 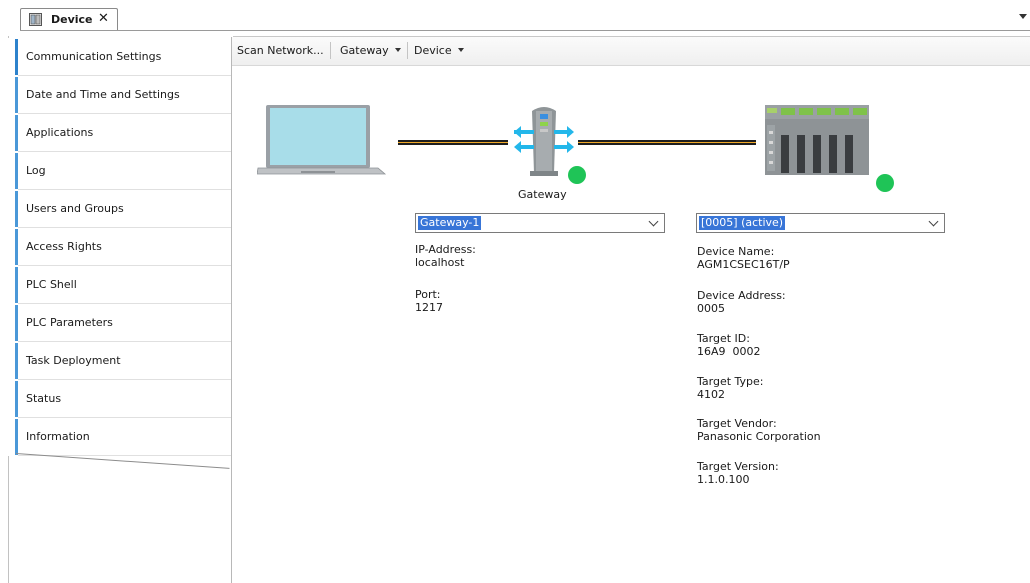 What do you see at coordinates (730, 381) in the screenshot?
I see `target-type-label: Target Type:` at bounding box center [730, 381].